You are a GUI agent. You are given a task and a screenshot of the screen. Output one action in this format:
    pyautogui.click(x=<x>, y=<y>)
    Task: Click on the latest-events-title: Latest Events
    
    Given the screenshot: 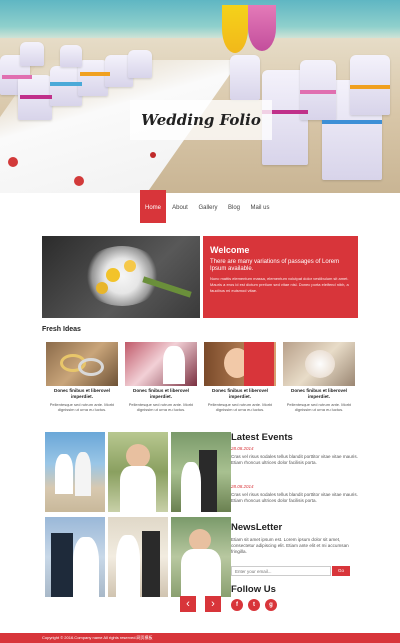 What is the action you would take?
    pyautogui.click(x=262, y=437)
    